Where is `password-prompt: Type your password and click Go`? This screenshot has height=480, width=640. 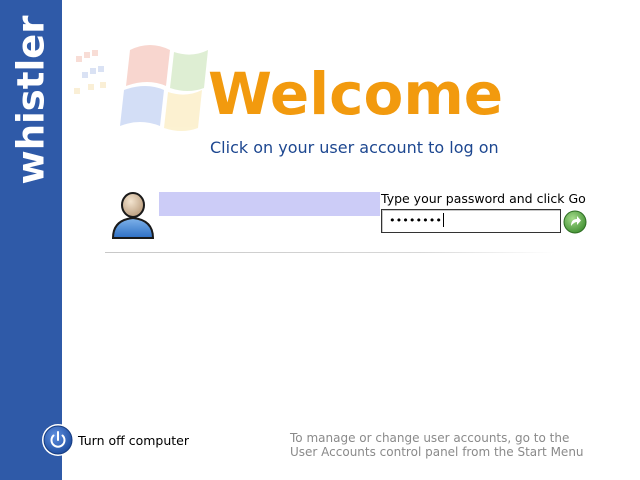
password-prompt: Type your password and click Go is located at coordinates (483, 198).